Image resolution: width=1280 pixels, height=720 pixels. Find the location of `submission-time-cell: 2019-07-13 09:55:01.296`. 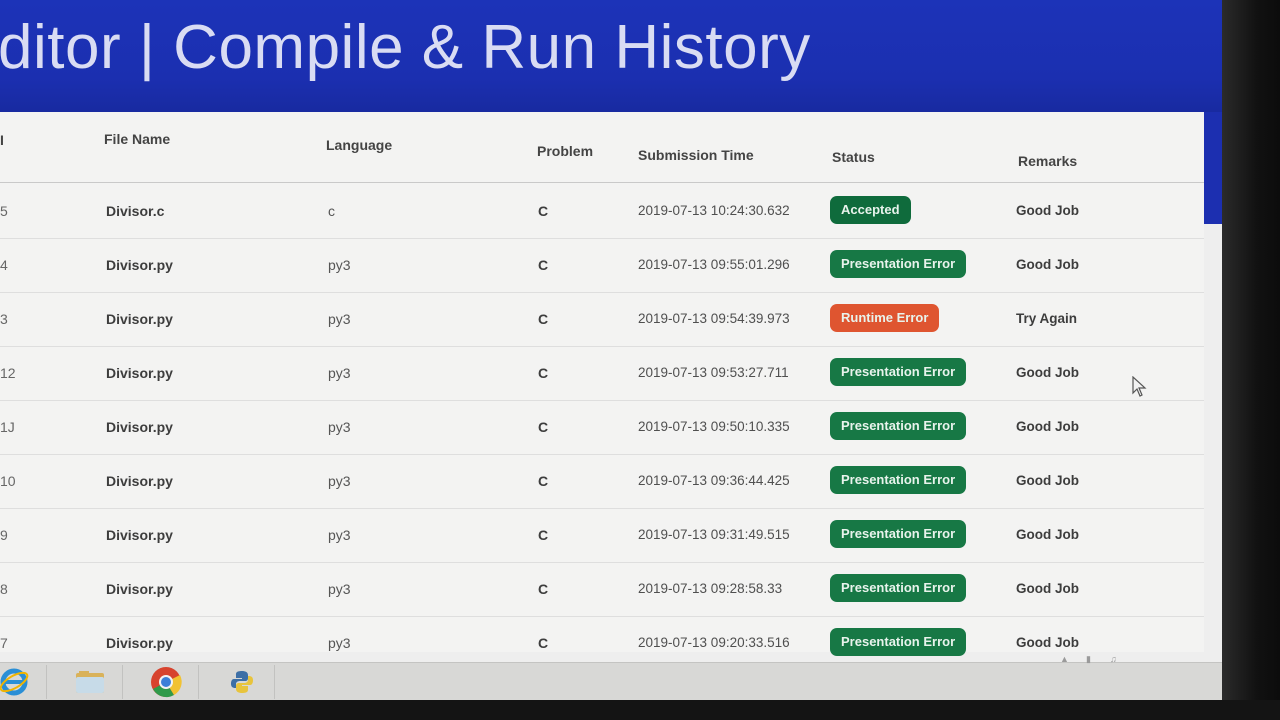

submission-time-cell: 2019-07-13 09:55:01.296 is located at coordinates (714, 264).